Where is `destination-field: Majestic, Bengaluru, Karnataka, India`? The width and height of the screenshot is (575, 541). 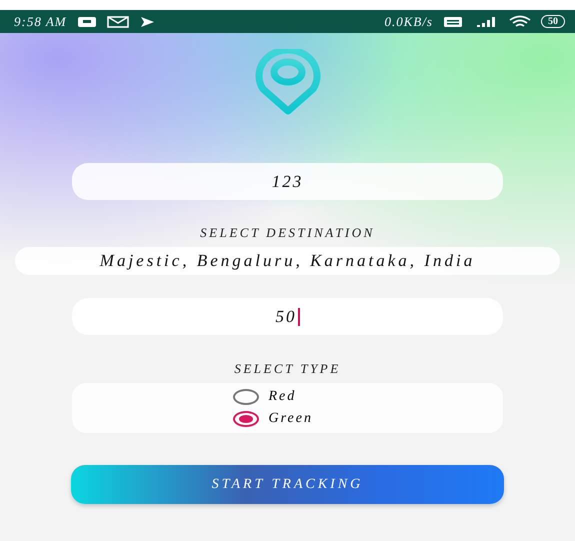 destination-field: Majestic, Bengaluru, Karnataka, India is located at coordinates (287, 261).